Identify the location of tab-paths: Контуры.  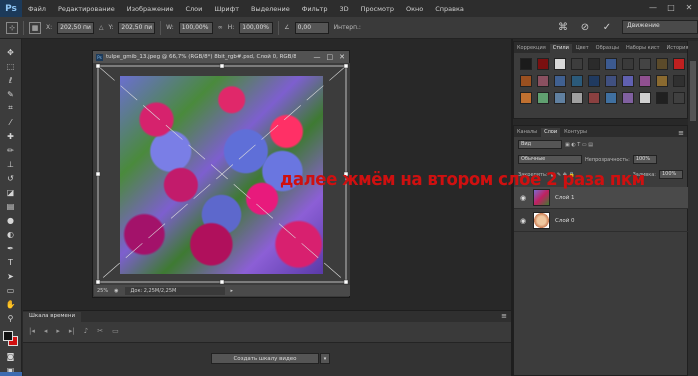
(575, 132).